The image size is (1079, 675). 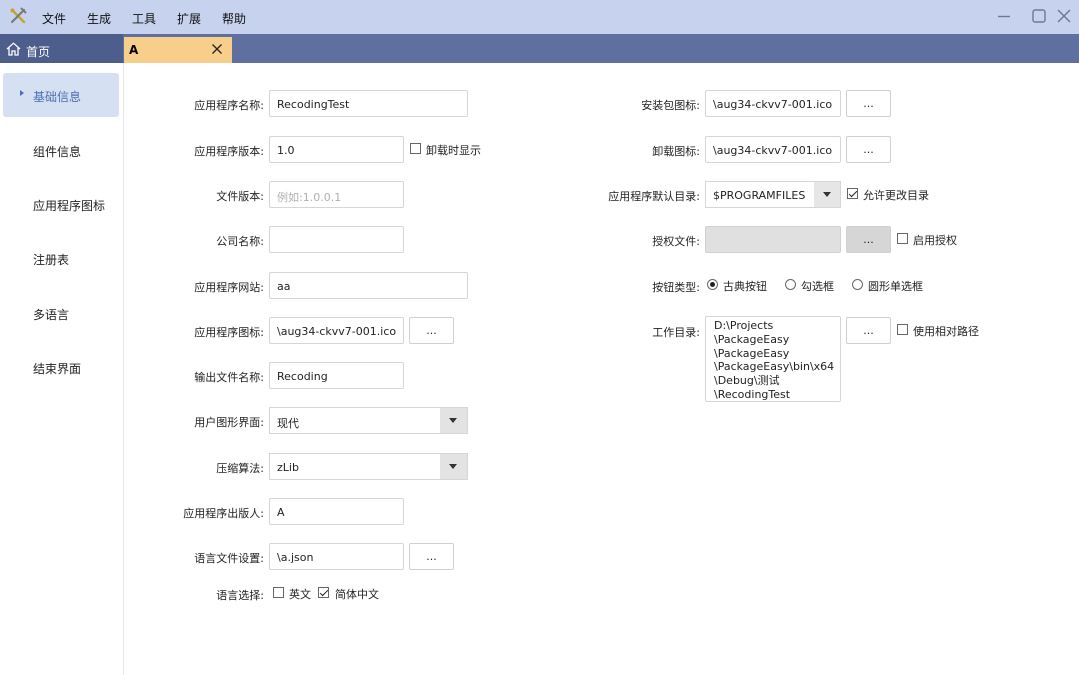 What do you see at coordinates (453, 150) in the screenshot?
I see `show-on-uninstall-label: 卸载时显示` at bounding box center [453, 150].